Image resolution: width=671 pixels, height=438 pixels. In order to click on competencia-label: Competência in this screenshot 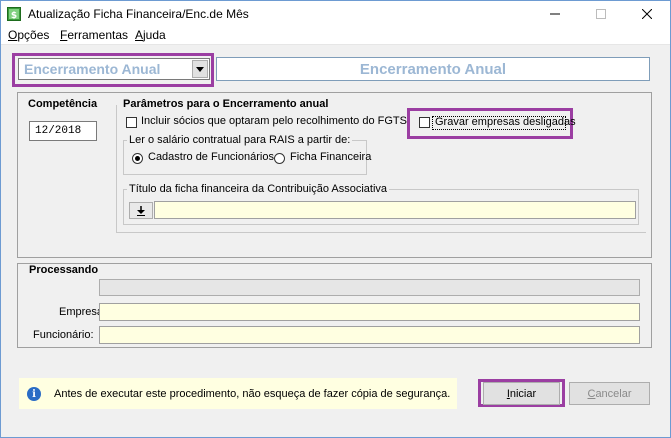, I will do `click(63, 104)`.